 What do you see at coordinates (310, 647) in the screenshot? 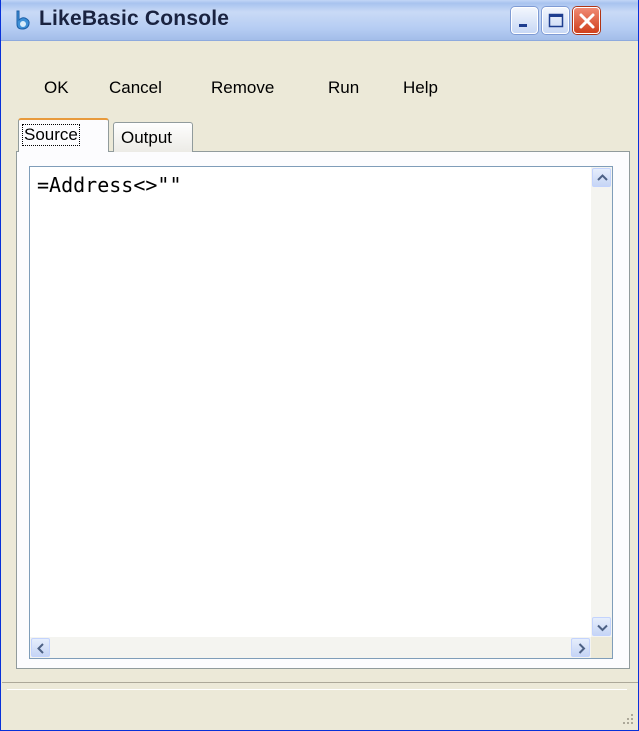
I see `horizontal-scrollbar` at bounding box center [310, 647].